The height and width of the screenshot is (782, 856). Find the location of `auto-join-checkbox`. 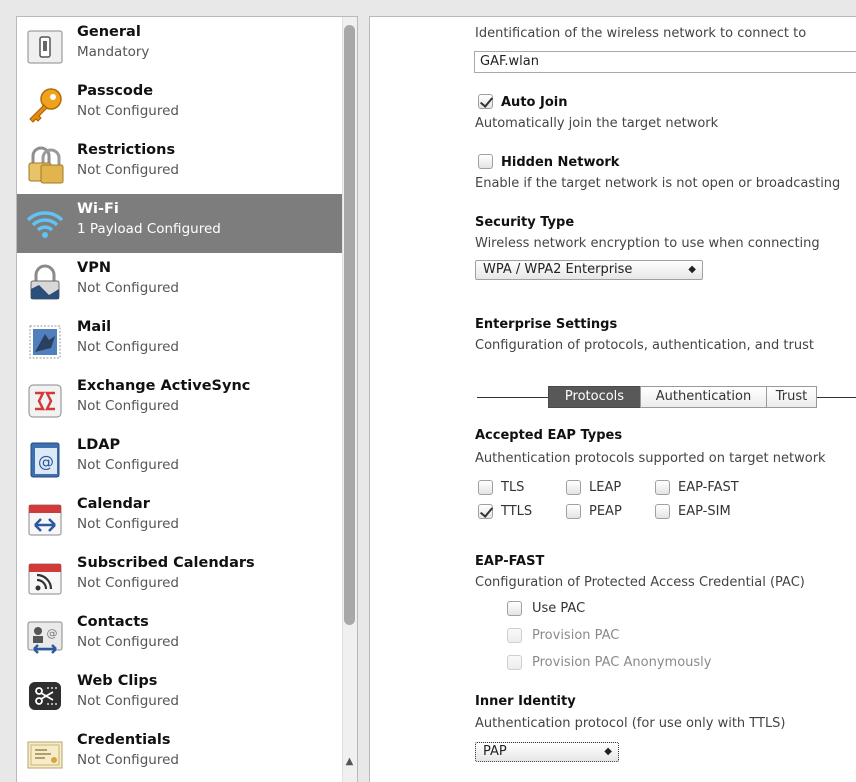

auto-join-checkbox is located at coordinates (485, 101).